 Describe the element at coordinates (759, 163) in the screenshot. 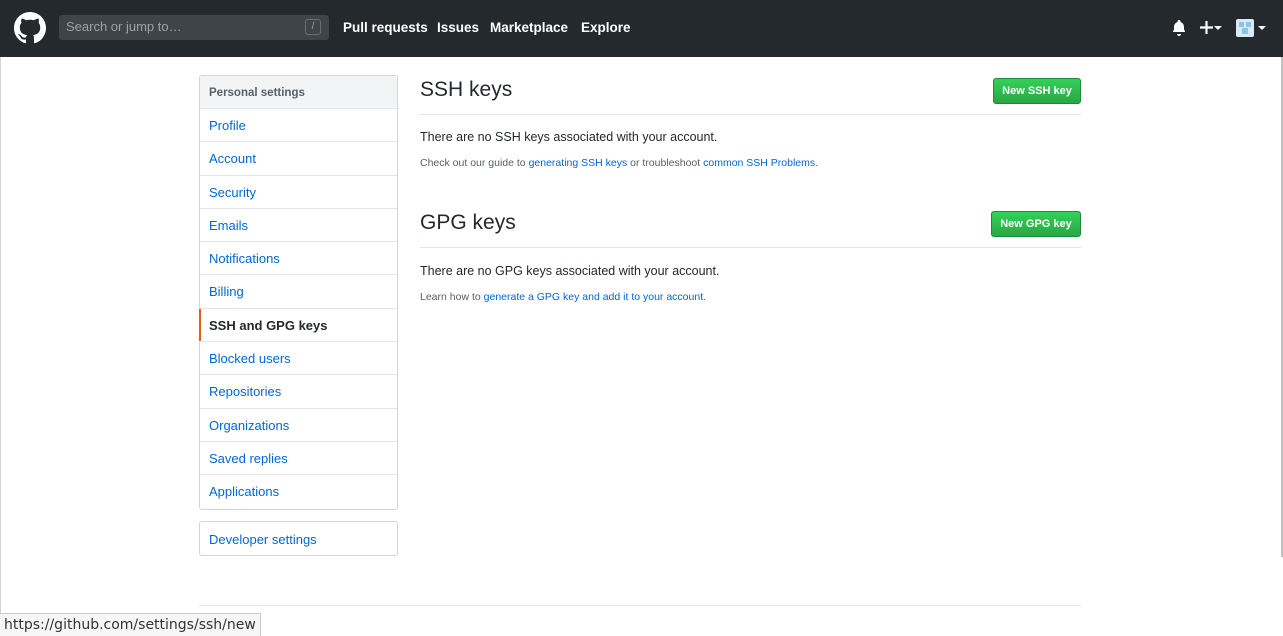

I see `common-ssh-problems-link: common SSH Problems` at that location.